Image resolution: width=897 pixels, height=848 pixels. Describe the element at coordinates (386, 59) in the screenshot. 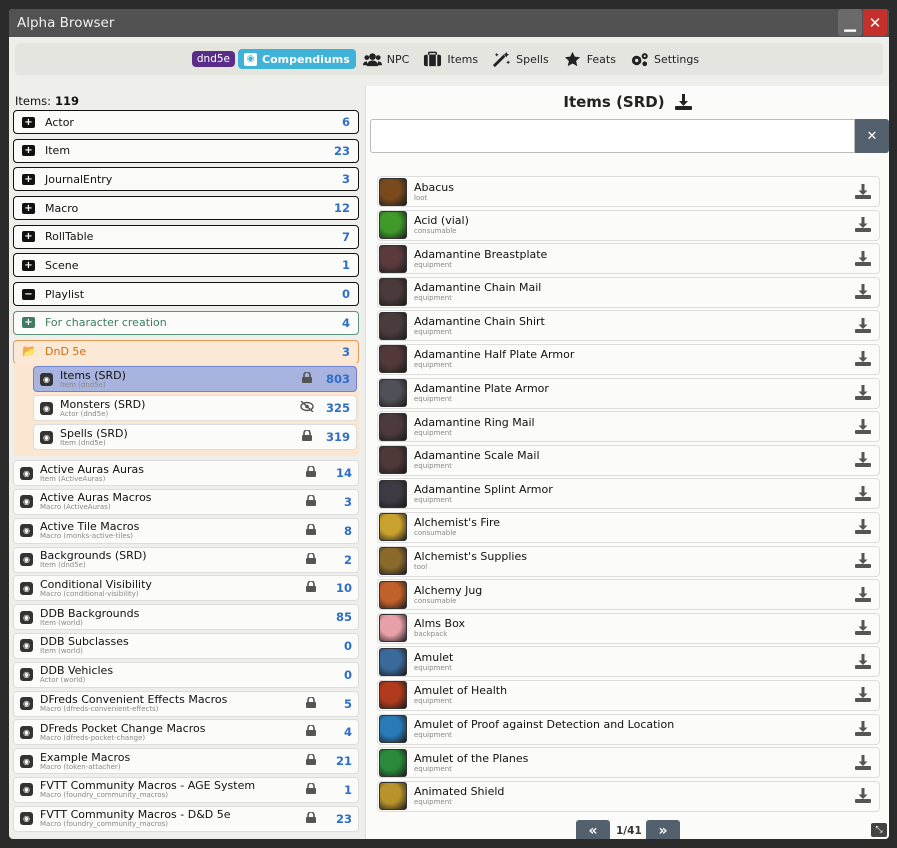

I see `tab-npc: NPC` at that location.